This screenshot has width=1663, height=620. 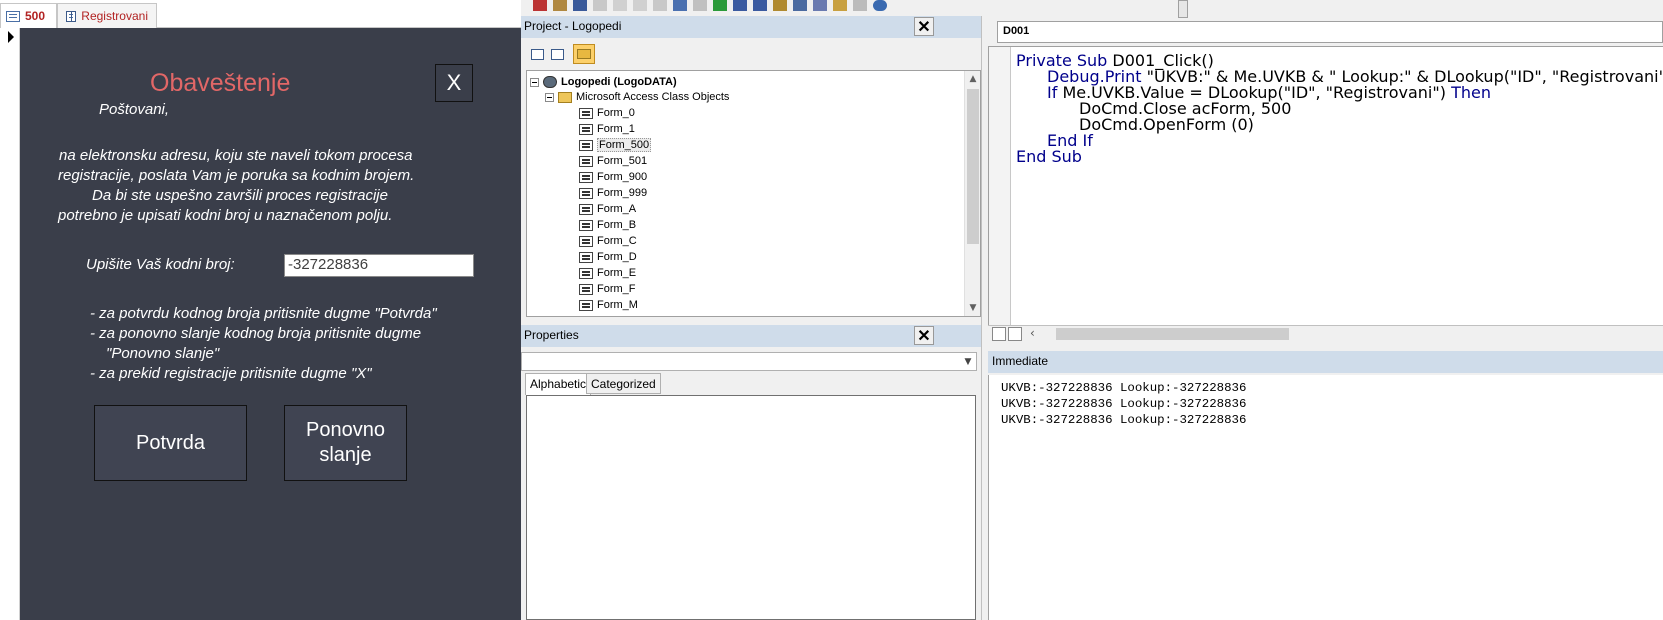 I want to click on tree-item-label: Form_900, so click(x=622, y=177).